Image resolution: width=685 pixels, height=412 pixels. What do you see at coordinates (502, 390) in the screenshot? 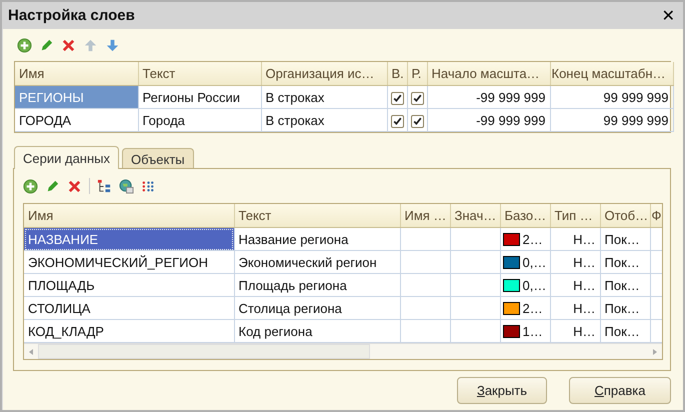
I see `dialog-button: Закрыть` at bounding box center [502, 390].